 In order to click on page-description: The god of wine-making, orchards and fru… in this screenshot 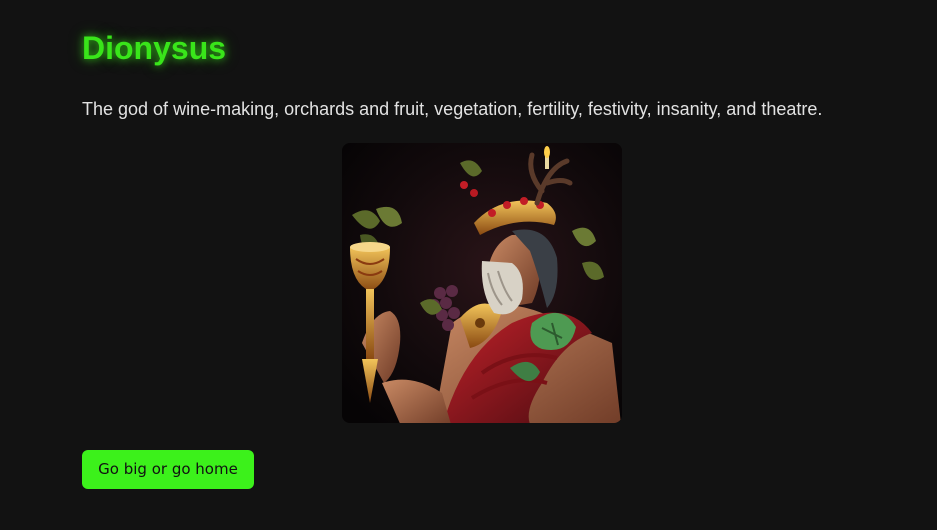, I will do `click(452, 109)`.